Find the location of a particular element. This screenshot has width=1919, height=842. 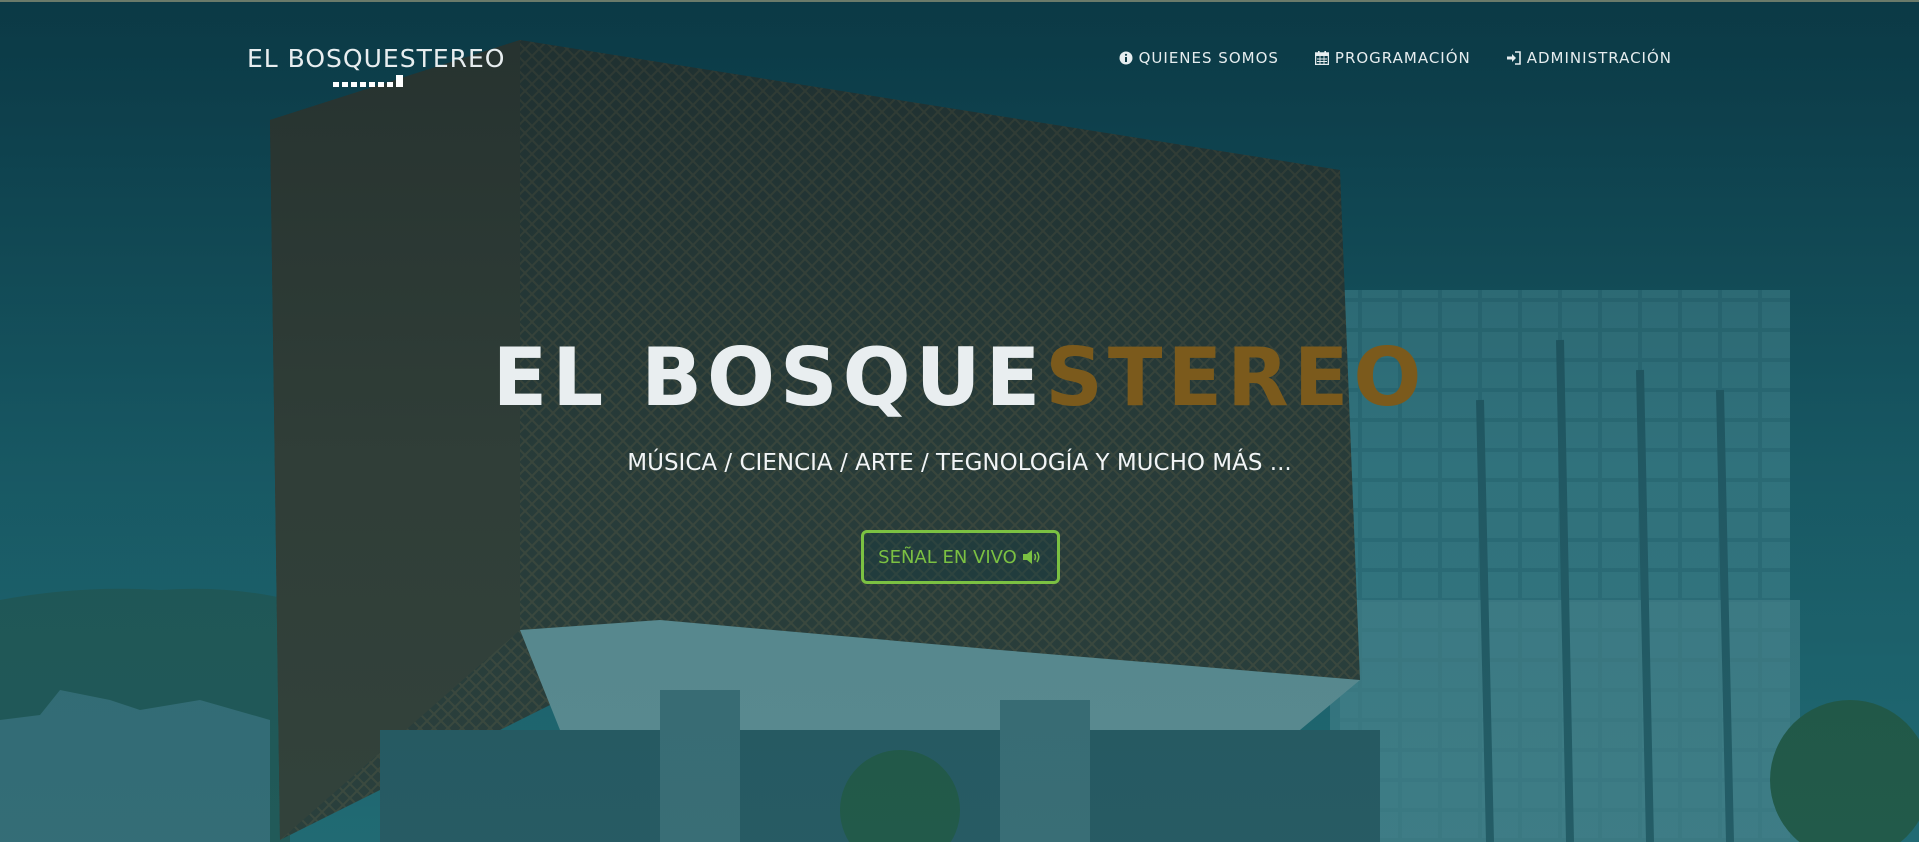

nav-item-programacion: PROGRAMACIÓN is located at coordinates (1392, 58).